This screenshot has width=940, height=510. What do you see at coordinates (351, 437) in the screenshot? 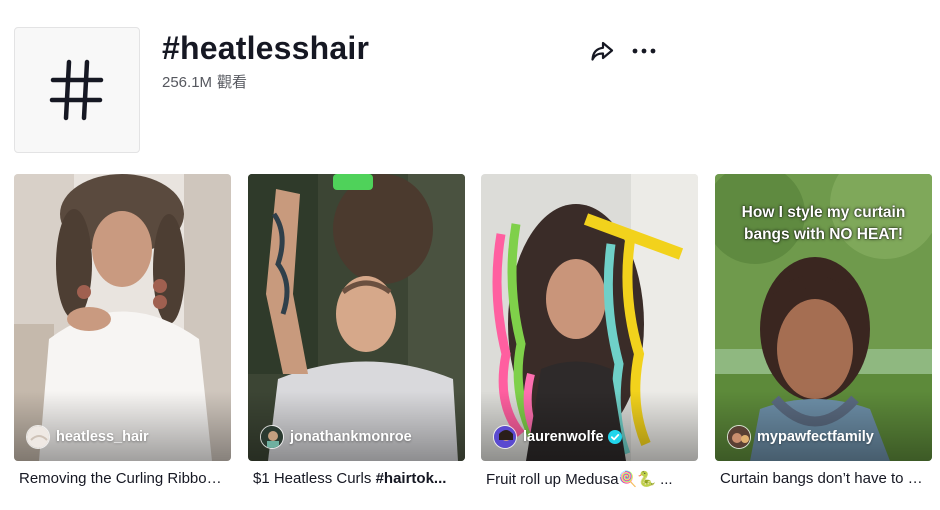
I see `author-name: jonathankmonroe` at bounding box center [351, 437].